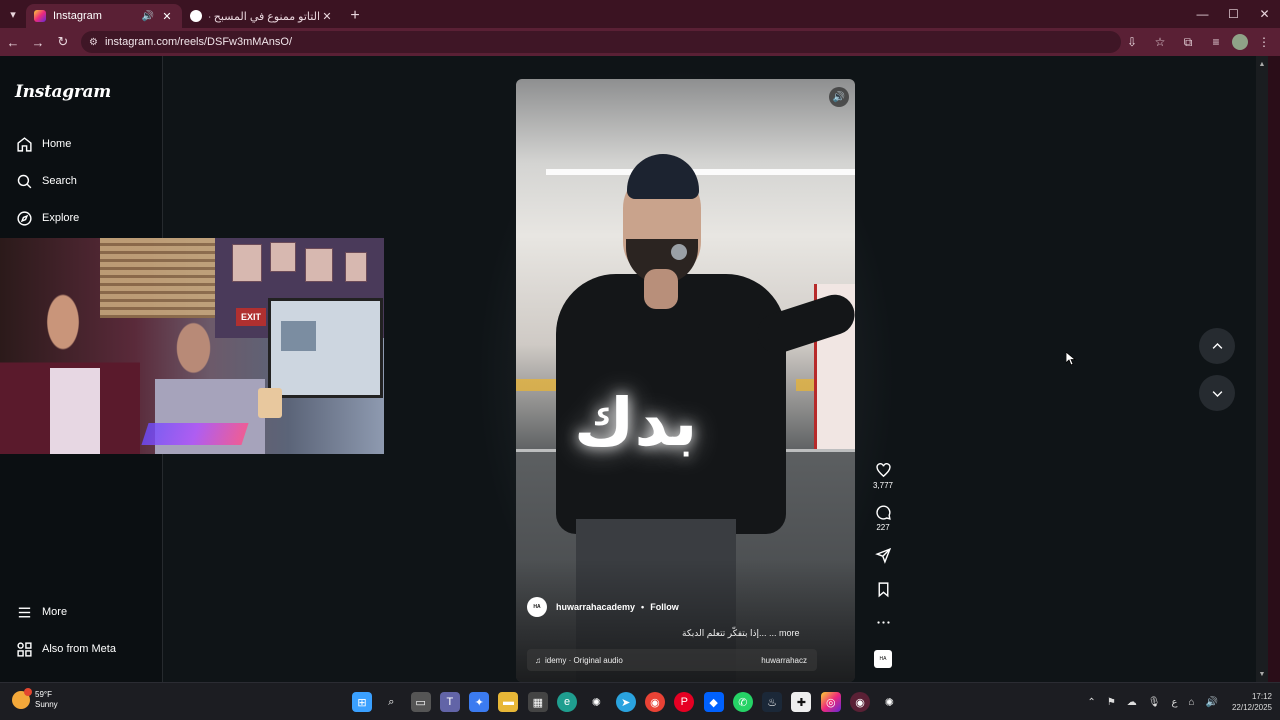 Image resolution: width=1280 pixels, height=720 pixels. Describe the element at coordinates (625, 702) in the screenshot. I see `telegram-icon: ➤` at that location.